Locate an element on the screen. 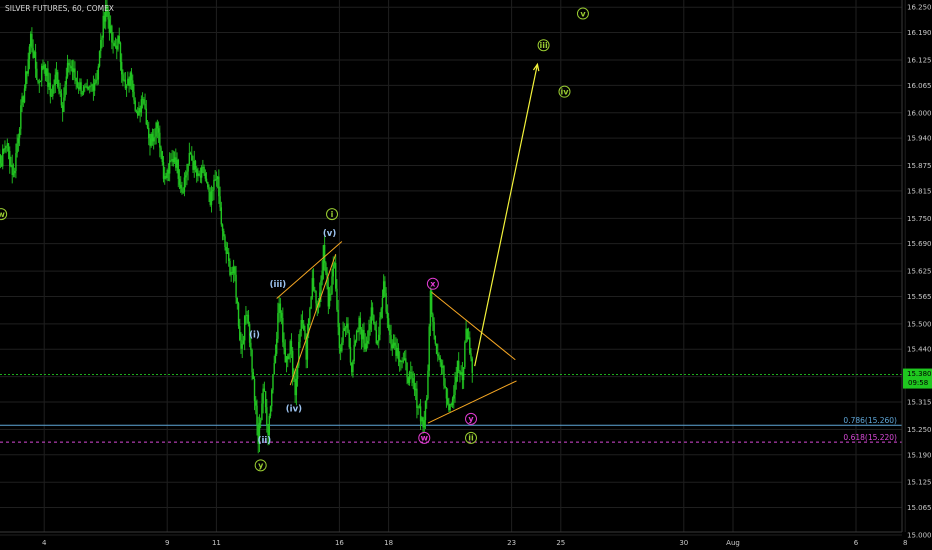 The width and height of the screenshot is (932, 550). x-tick-label-3: 16 is located at coordinates (339, 543).